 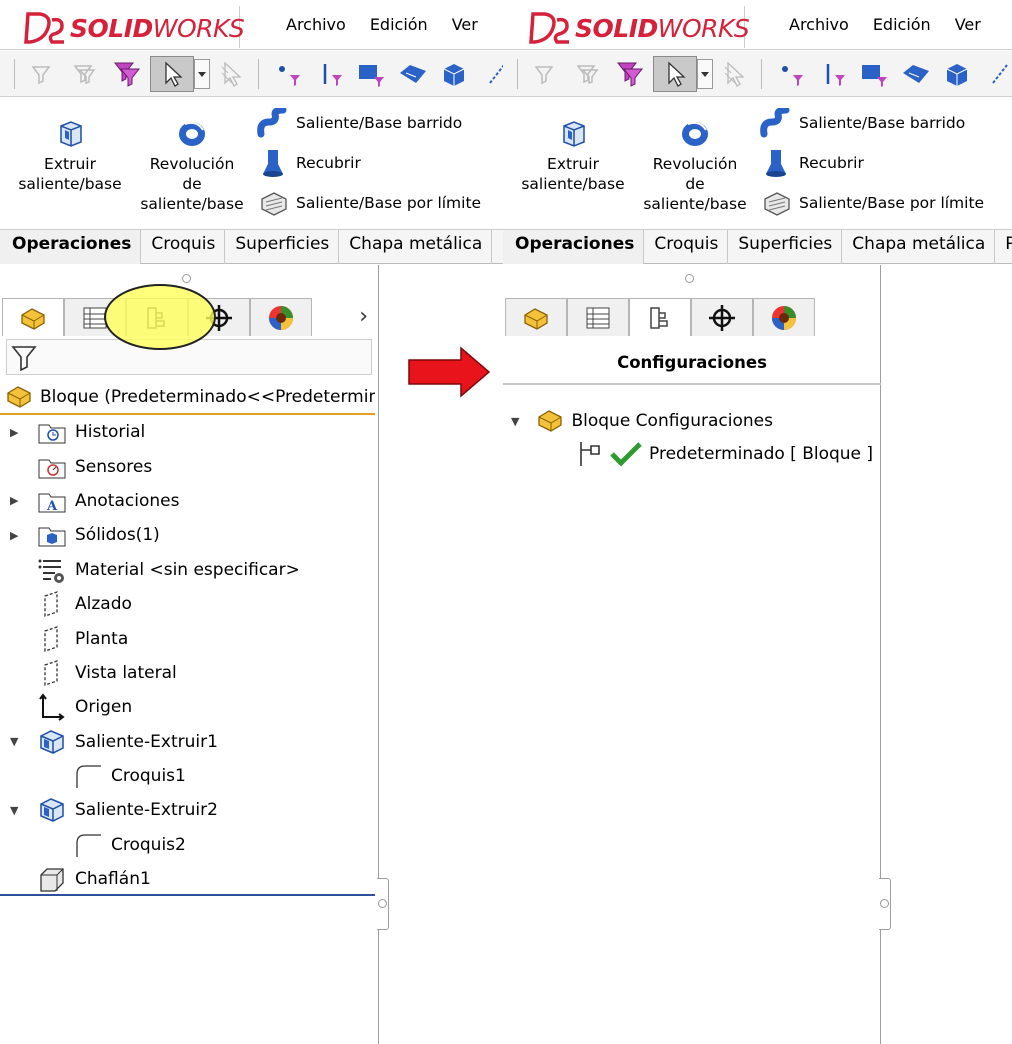 What do you see at coordinates (187, 879) in the screenshot?
I see `tree-item-chaflan1: Chaflán1` at bounding box center [187, 879].